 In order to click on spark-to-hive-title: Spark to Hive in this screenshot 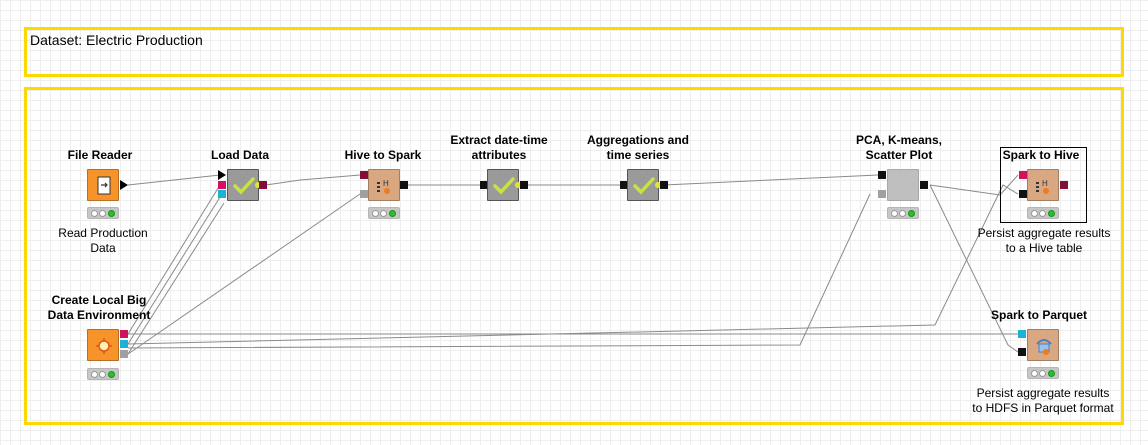, I will do `click(1041, 155)`.